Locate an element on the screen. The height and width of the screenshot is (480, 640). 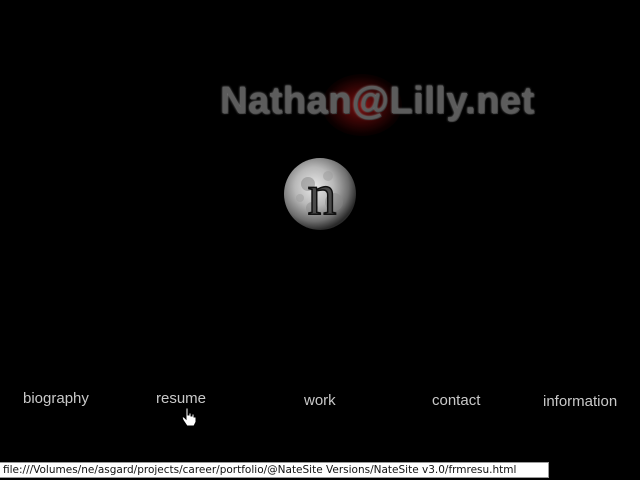
site-title-logo: Nathan@Lilly.net is located at coordinates (370, 105).